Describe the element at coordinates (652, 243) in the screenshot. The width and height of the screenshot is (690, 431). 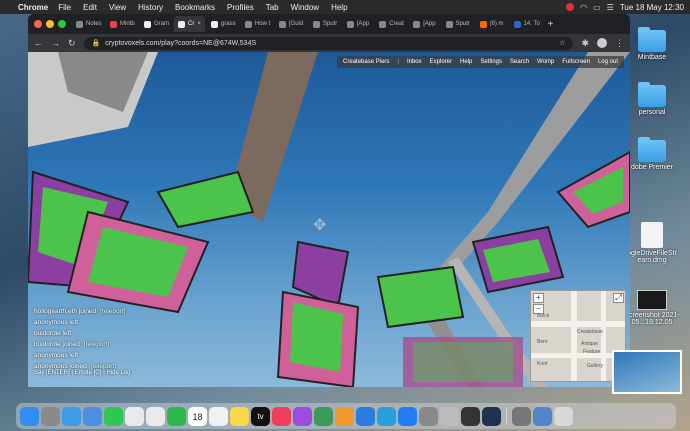
I see `desktop-icon-dmg: ogleDriveFileStr eam.dmg` at that location.